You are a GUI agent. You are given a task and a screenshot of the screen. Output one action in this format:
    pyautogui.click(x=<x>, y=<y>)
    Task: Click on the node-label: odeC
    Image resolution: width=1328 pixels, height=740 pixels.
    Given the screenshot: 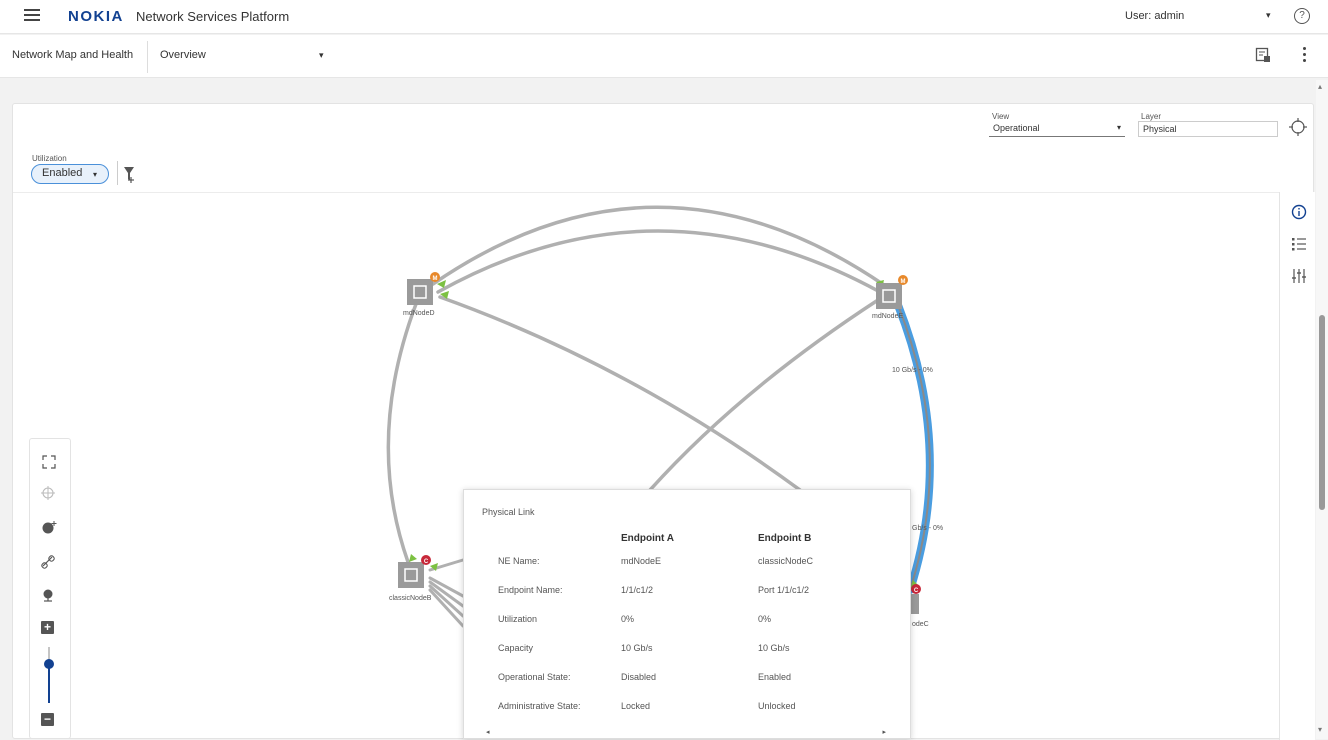 What is the action you would take?
    pyautogui.click(x=920, y=624)
    